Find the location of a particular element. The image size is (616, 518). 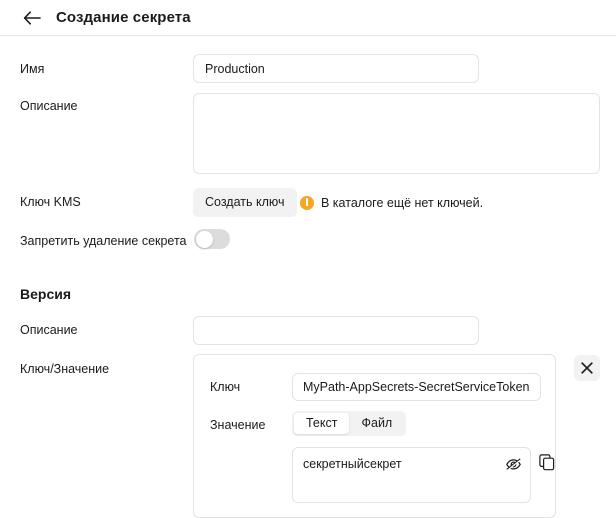

kms-warning-text: В каталоге ещё нет ключей. is located at coordinates (402, 202).